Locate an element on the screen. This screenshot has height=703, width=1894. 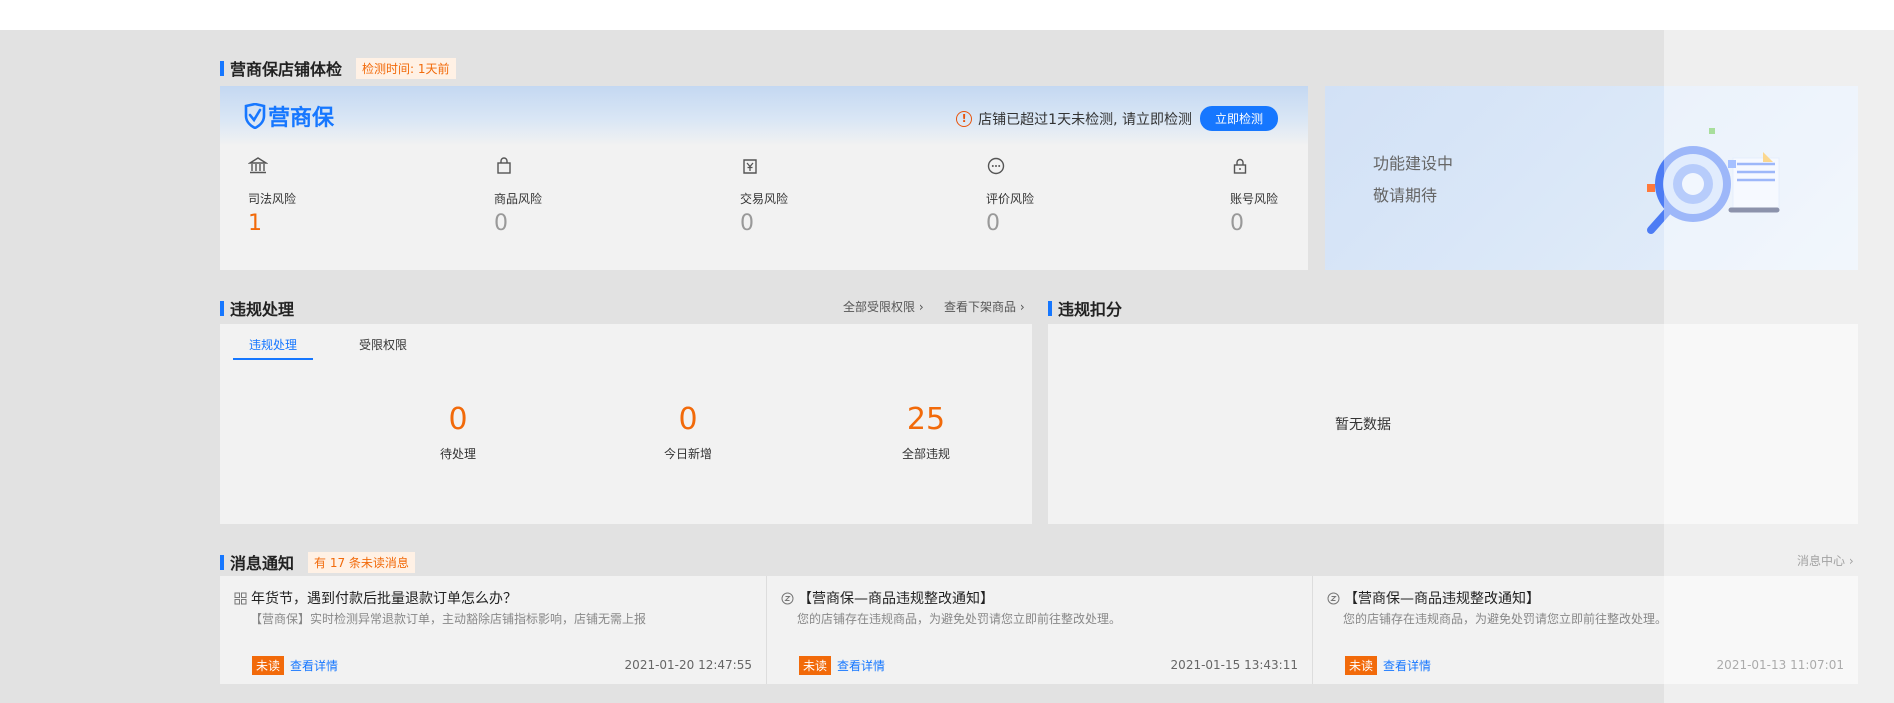
stat-label: 今日新增 is located at coordinates (687, 454).